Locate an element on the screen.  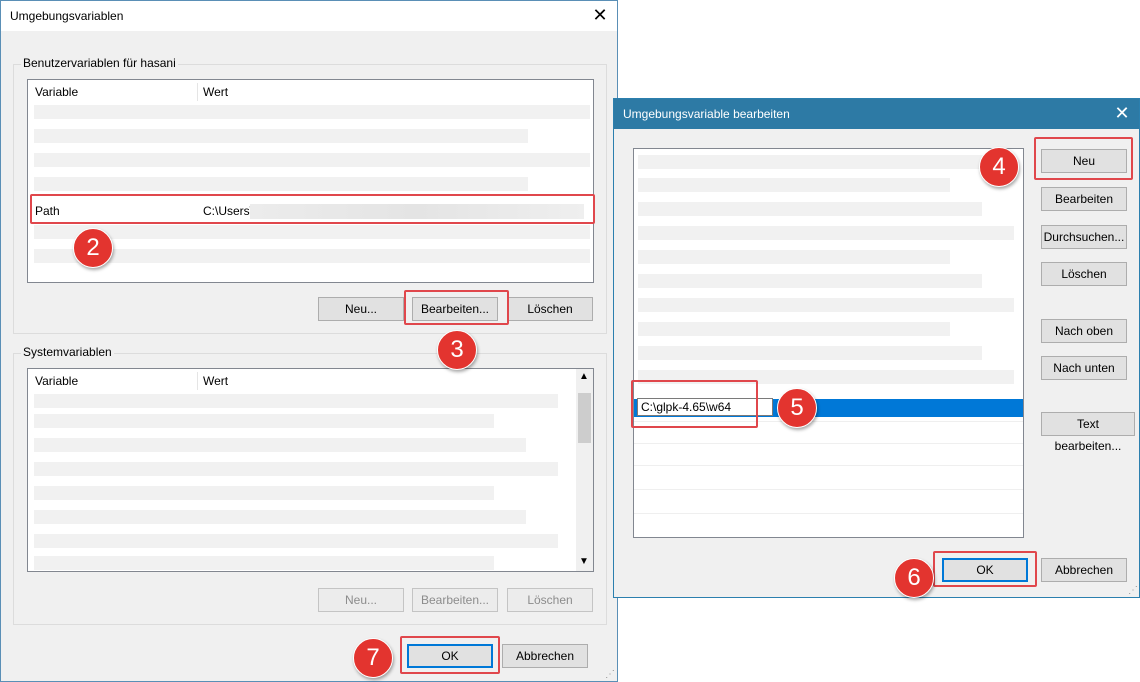
main-titlebar: Umgebungsvariablen ✕ is located at coordinates (309, 16).